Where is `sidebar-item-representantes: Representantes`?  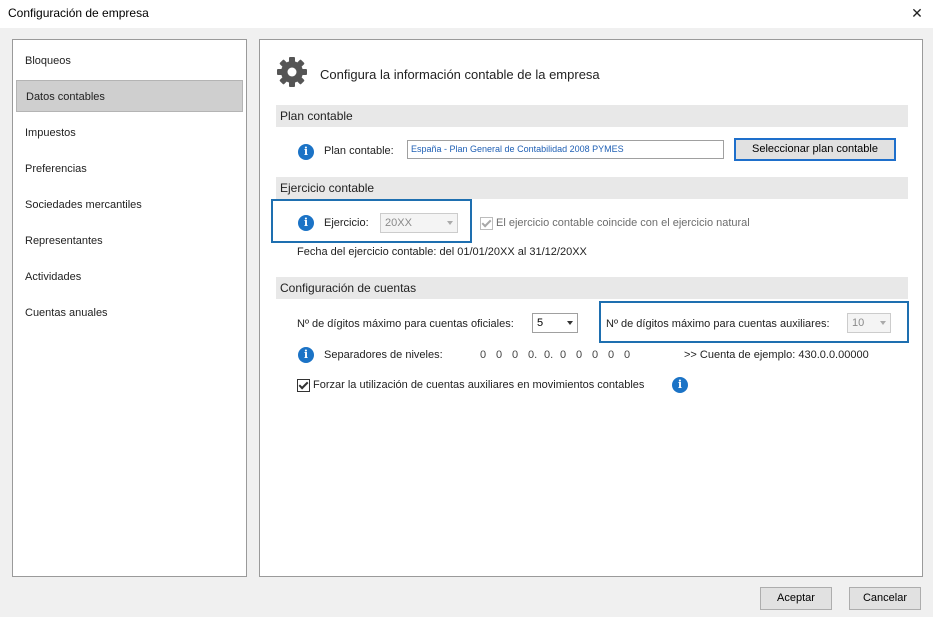
sidebar-item-representantes: Representantes is located at coordinates (129, 241).